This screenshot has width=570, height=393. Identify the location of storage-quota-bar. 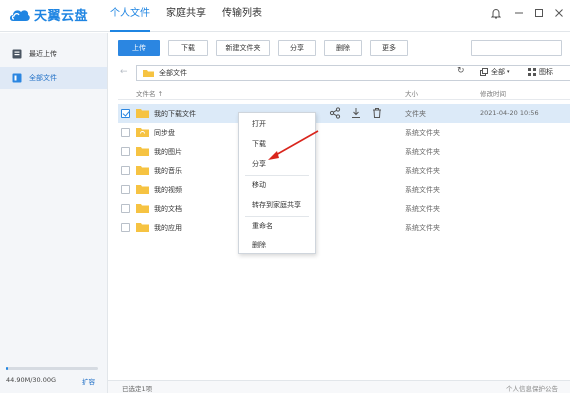
(52, 368).